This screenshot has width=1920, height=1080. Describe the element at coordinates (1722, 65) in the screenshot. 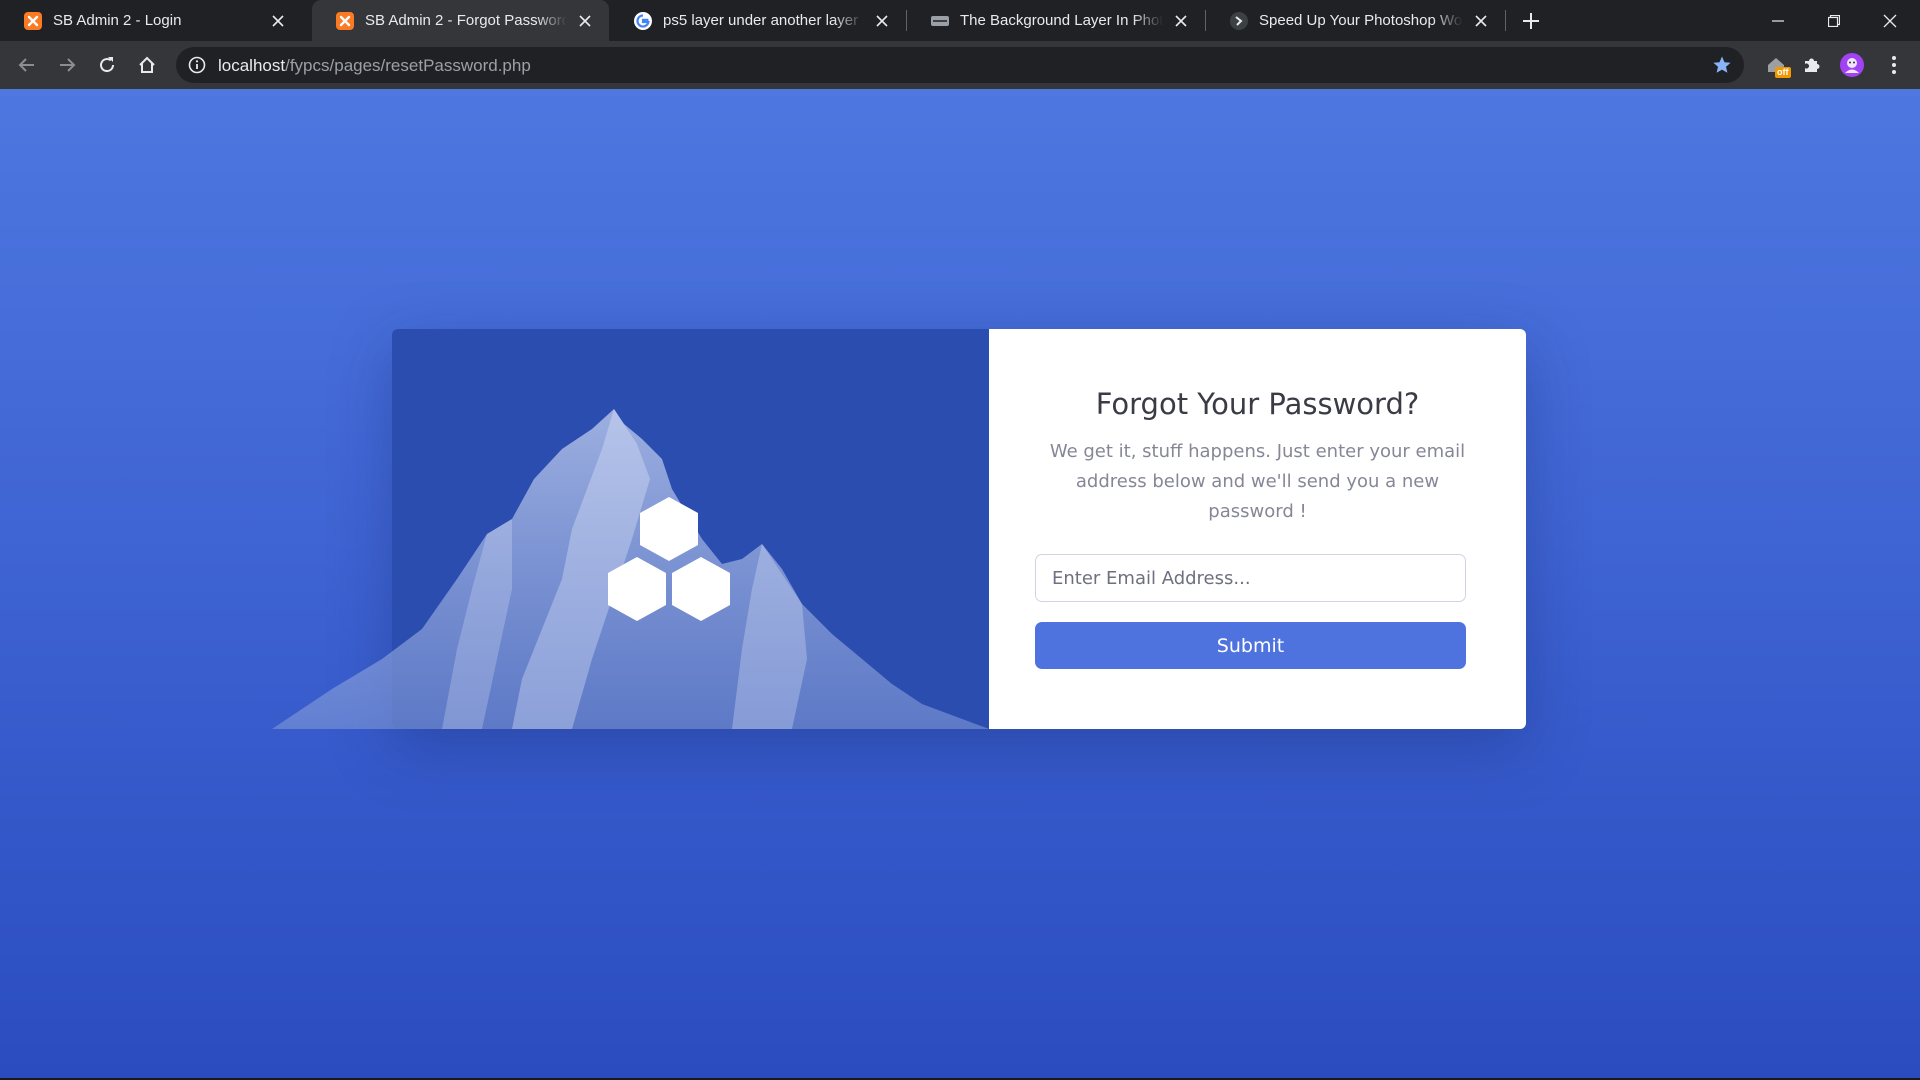

I see `bookmark-star-icon` at that location.